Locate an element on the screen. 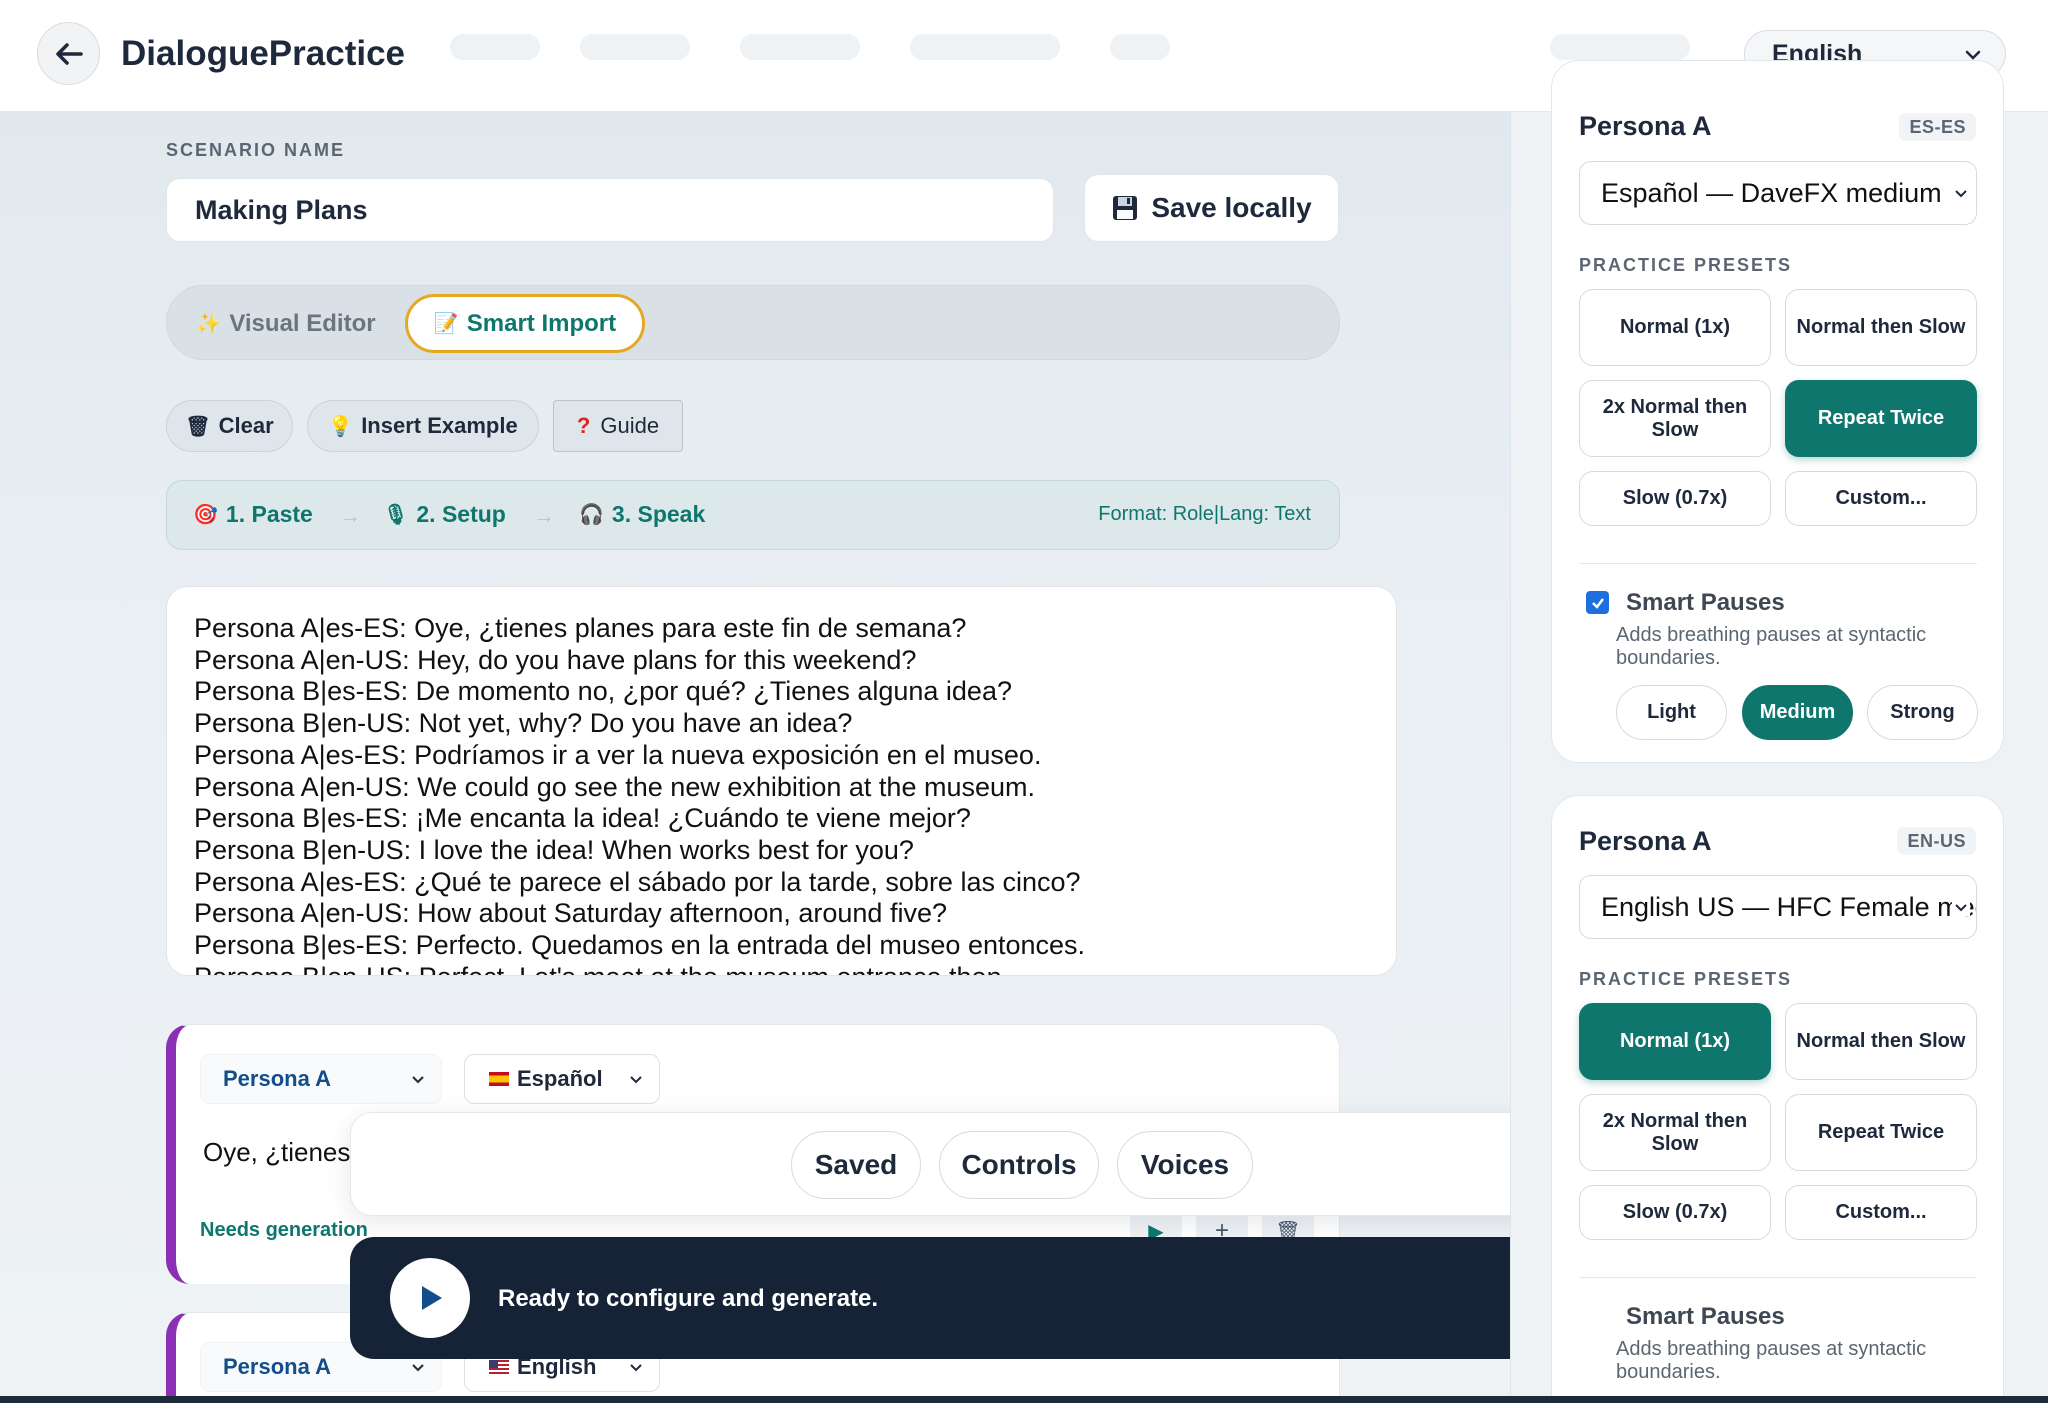  pause-medium: Medium is located at coordinates (1797, 712).